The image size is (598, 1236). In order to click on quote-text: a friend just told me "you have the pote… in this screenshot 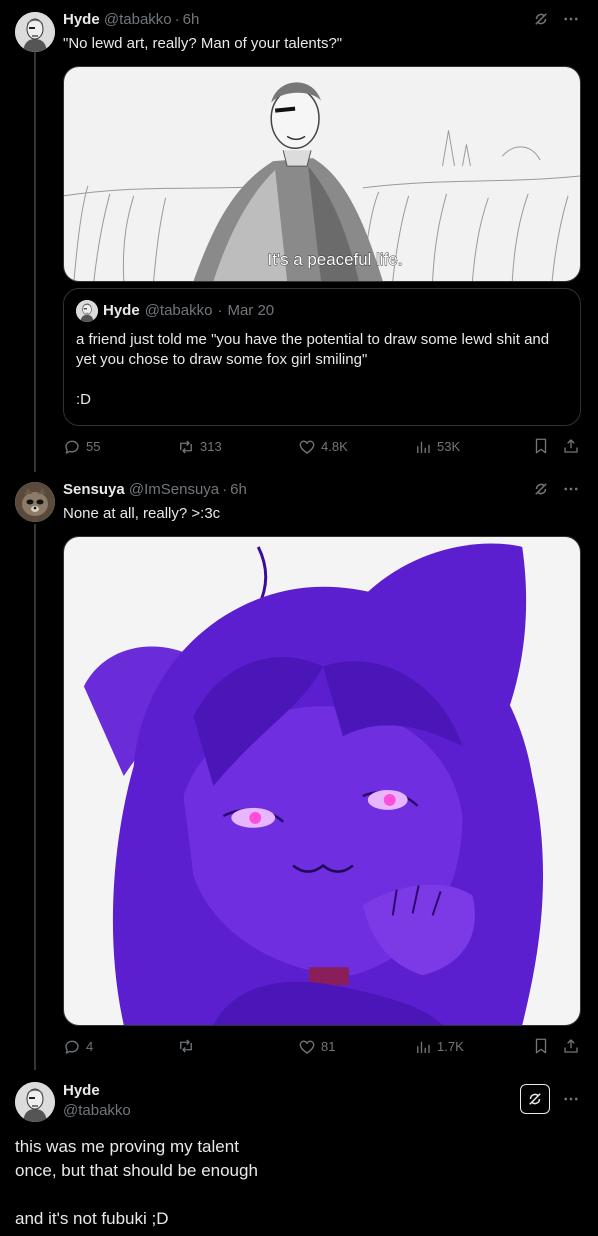, I will do `click(322, 370)`.